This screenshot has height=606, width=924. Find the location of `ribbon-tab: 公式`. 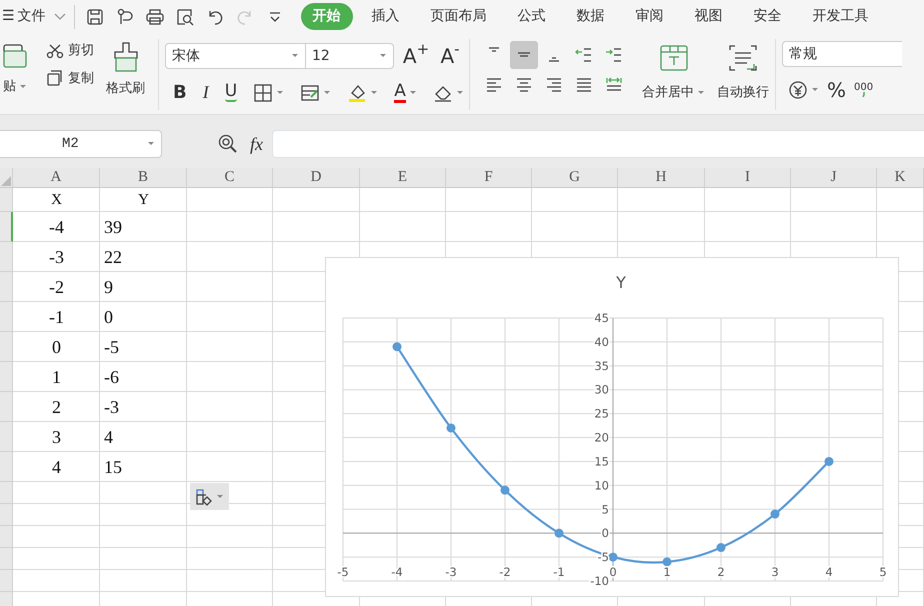

ribbon-tab: 公式 is located at coordinates (532, 16).